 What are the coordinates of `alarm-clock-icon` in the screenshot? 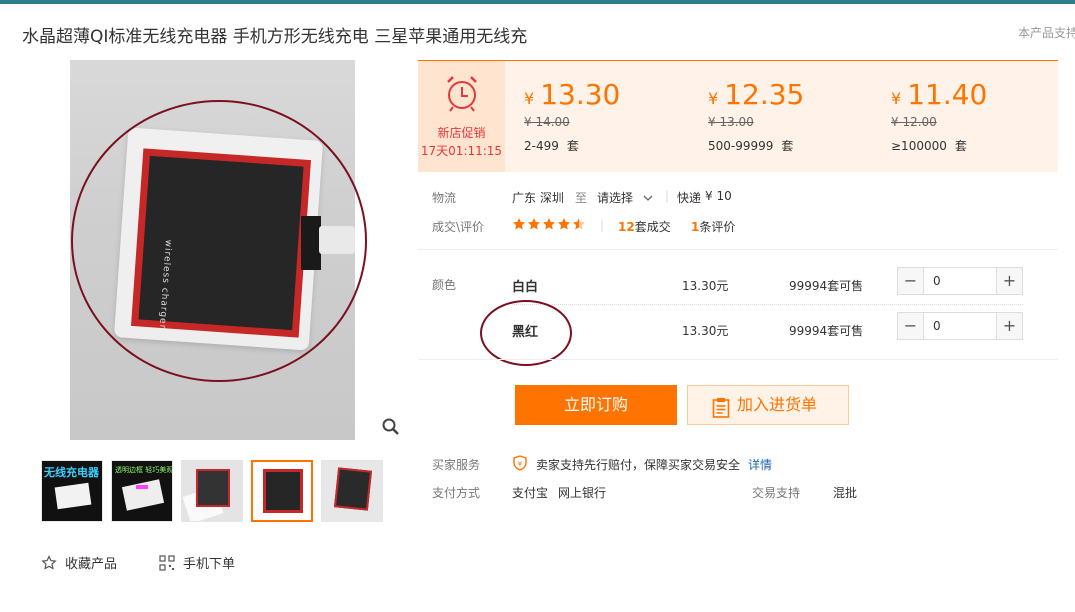 It's located at (462, 95).